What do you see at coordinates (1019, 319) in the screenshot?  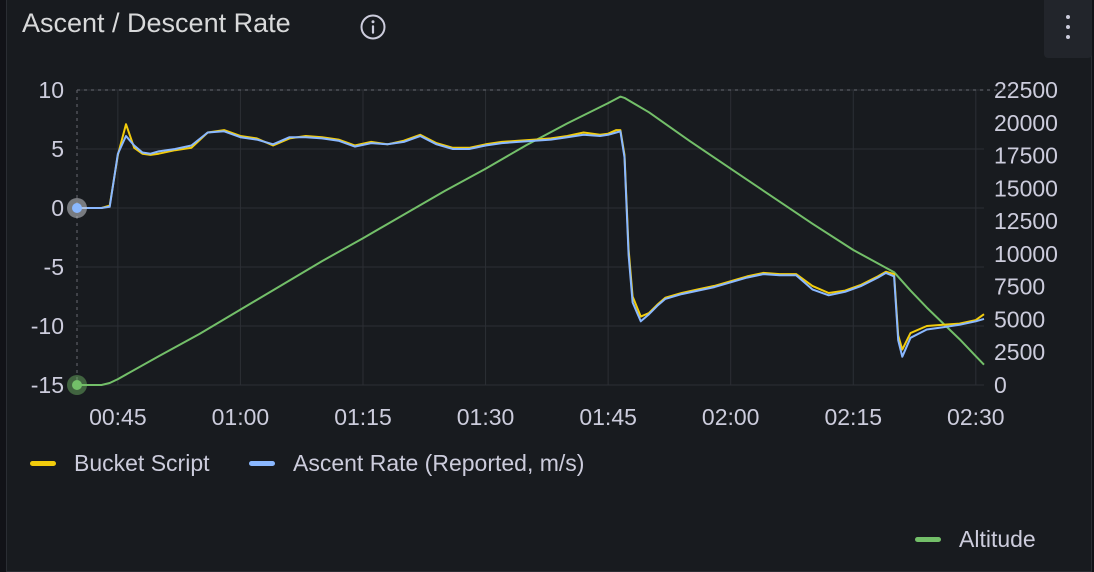 I see `y-right-tick-label: 5000` at bounding box center [1019, 319].